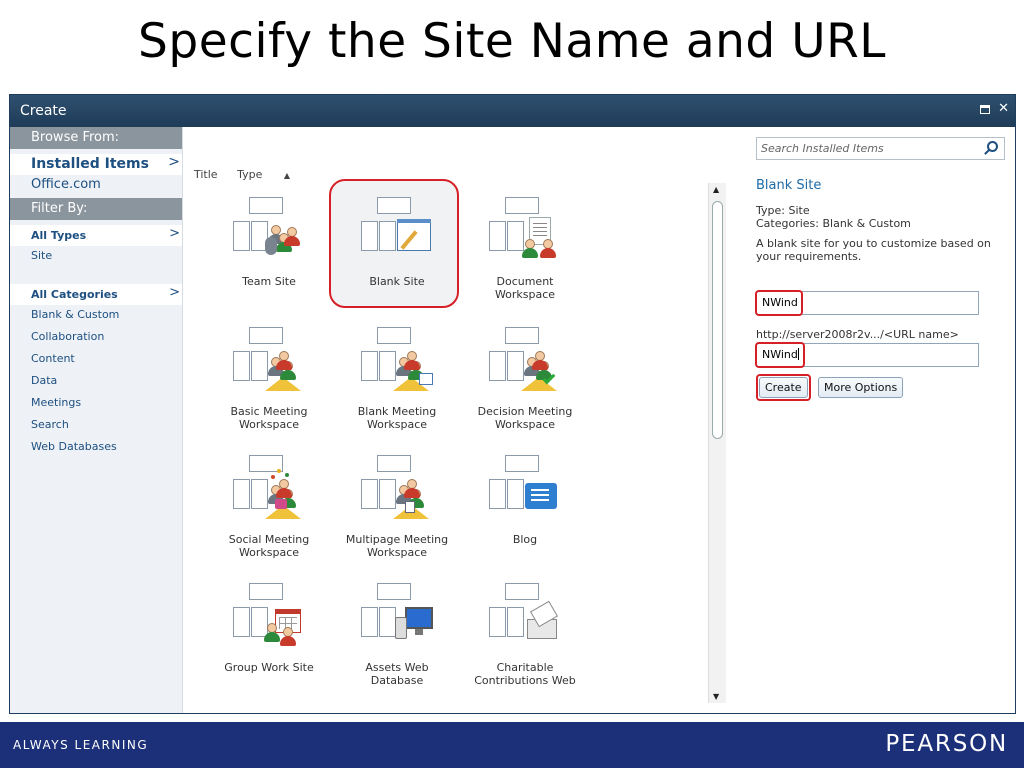 The width and height of the screenshot is (1024, 768). I want to click on scroll-thumb, so click(717, 320).